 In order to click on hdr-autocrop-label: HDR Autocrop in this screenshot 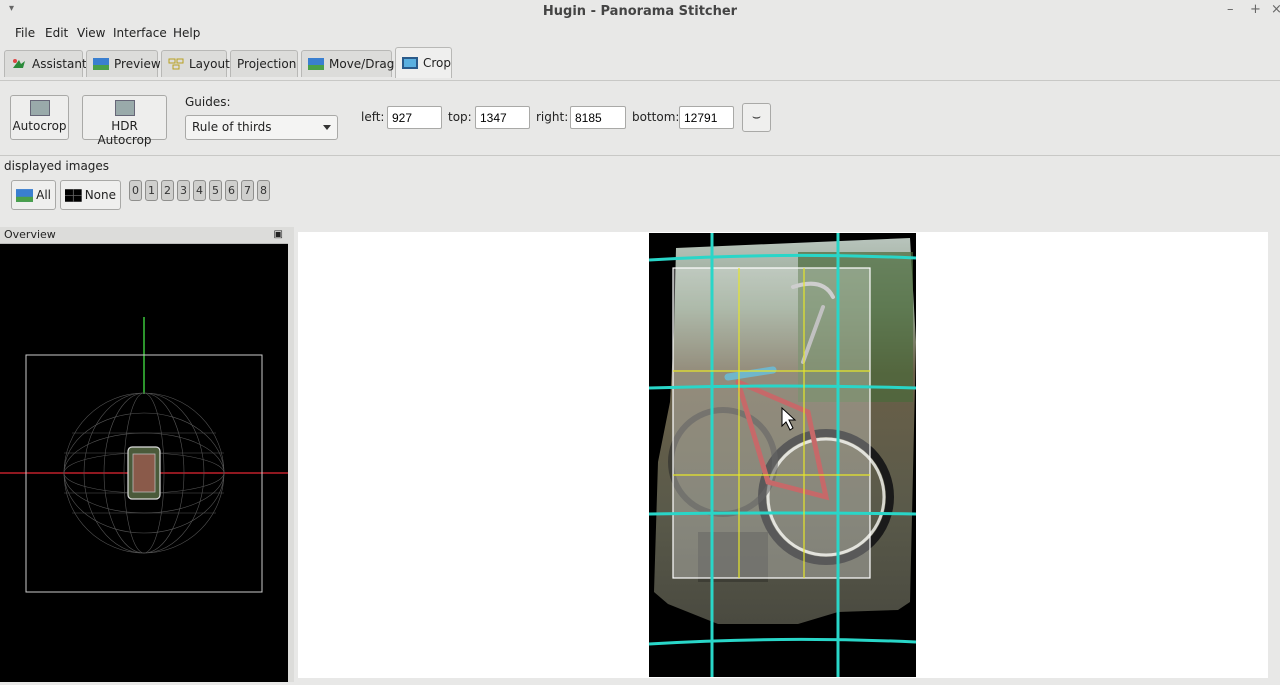, I will do `click(124, 133)`.